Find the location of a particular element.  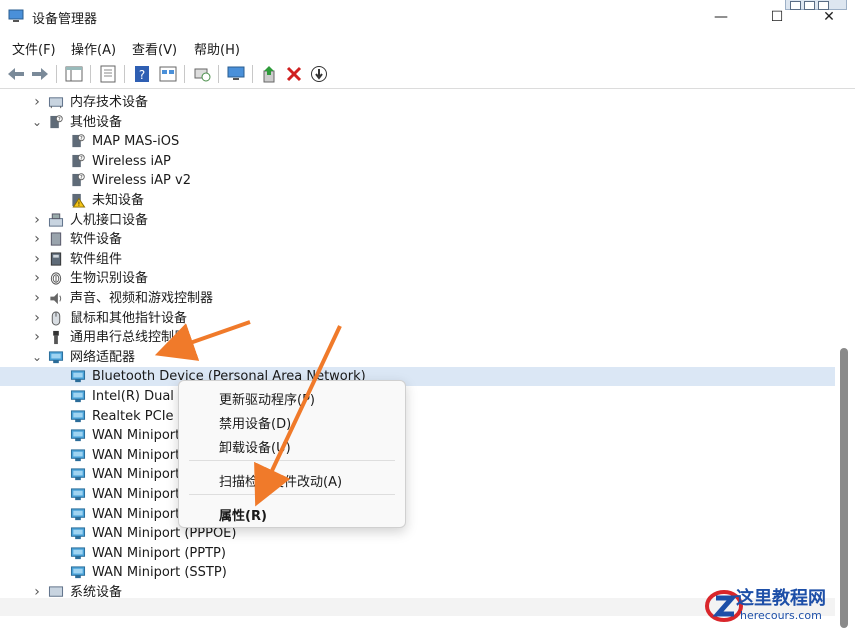

tree-item: ? MAP MAS-iOS is located at coordinates (417, 141).